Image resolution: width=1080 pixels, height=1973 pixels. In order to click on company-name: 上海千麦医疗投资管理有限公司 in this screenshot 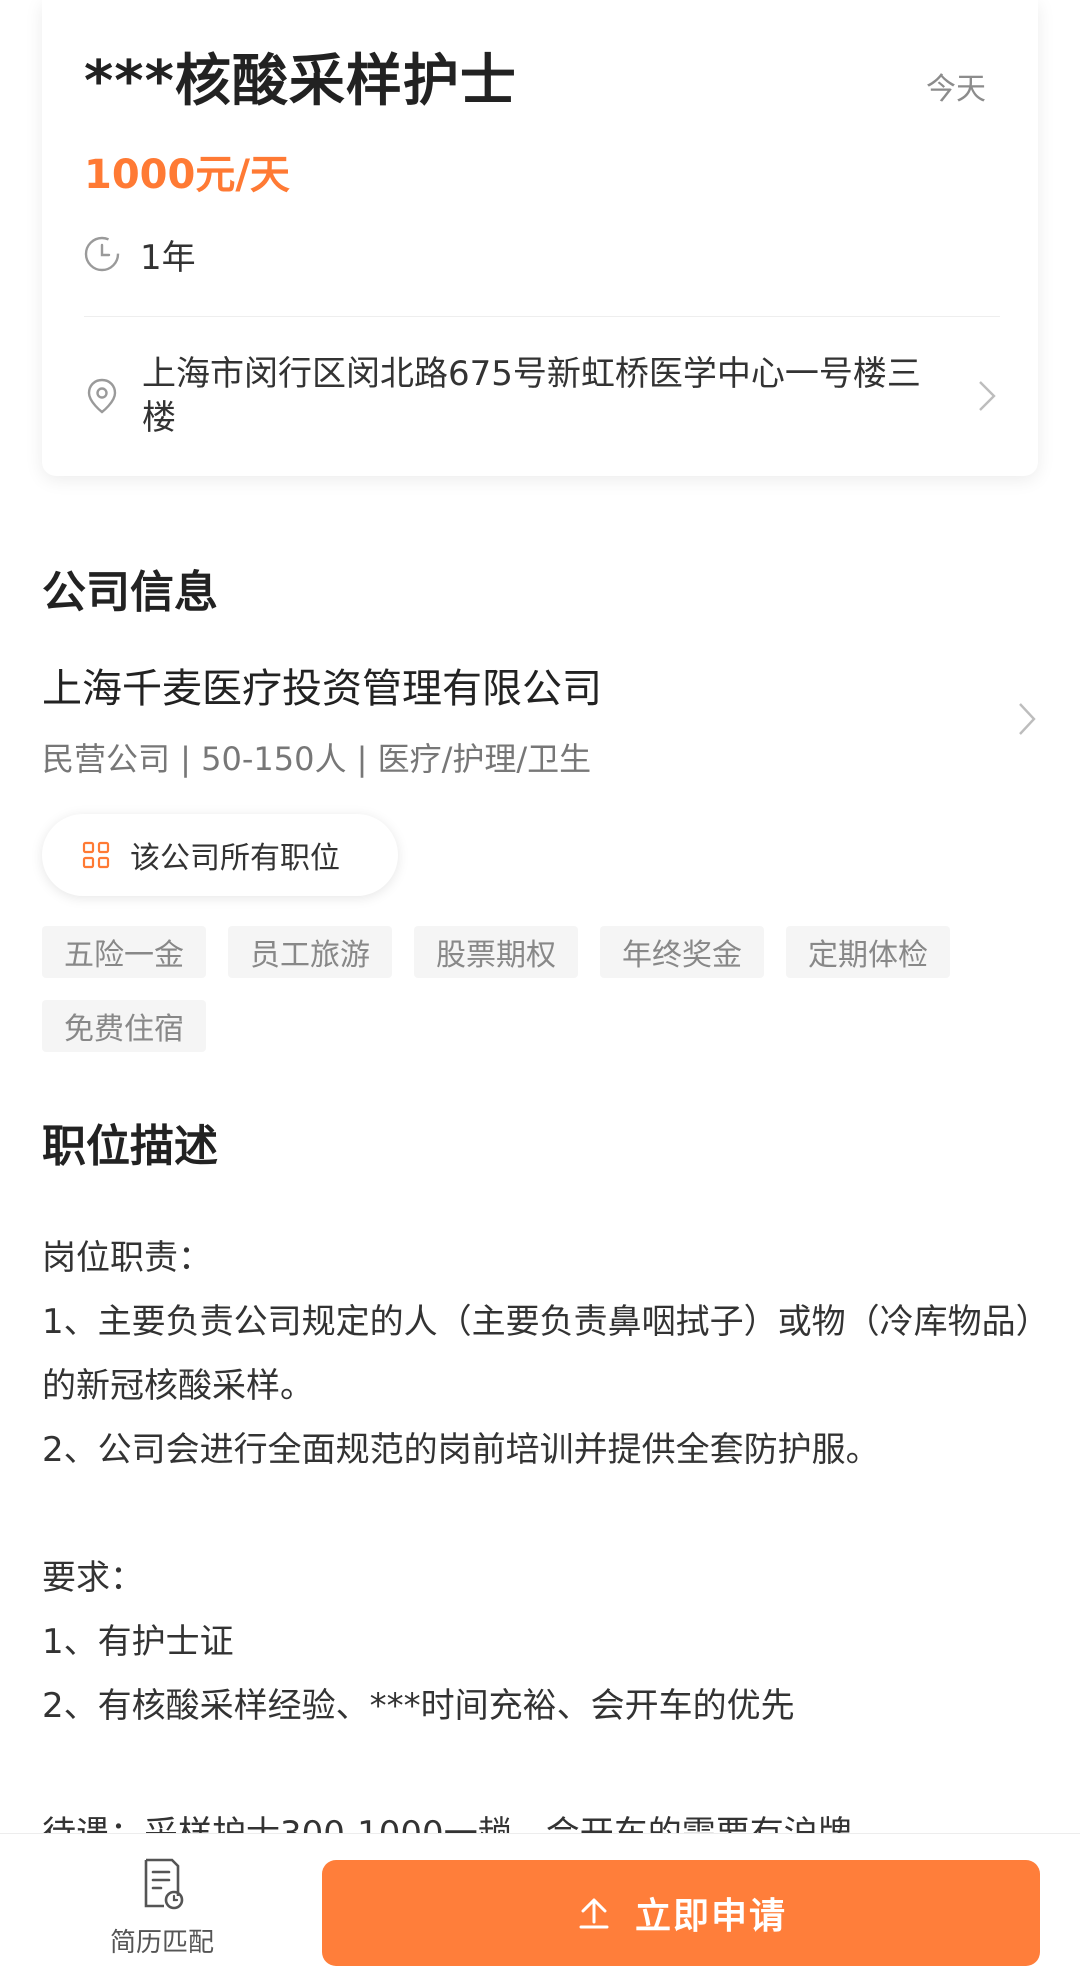, I will do `click(322, 685)`.